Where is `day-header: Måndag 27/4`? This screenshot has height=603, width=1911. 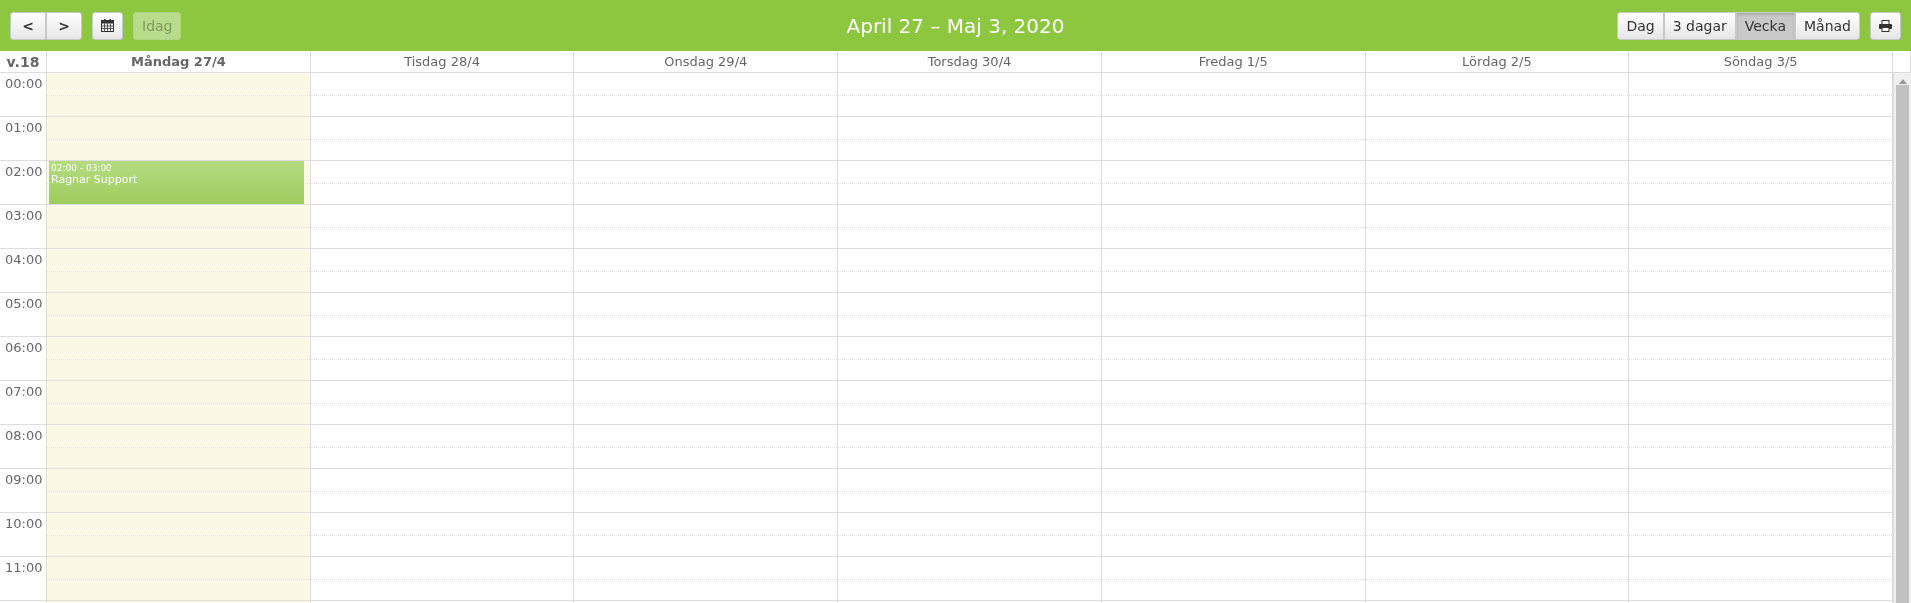 day-header: Måndag 27/4 is located at coordinates (178, 61).